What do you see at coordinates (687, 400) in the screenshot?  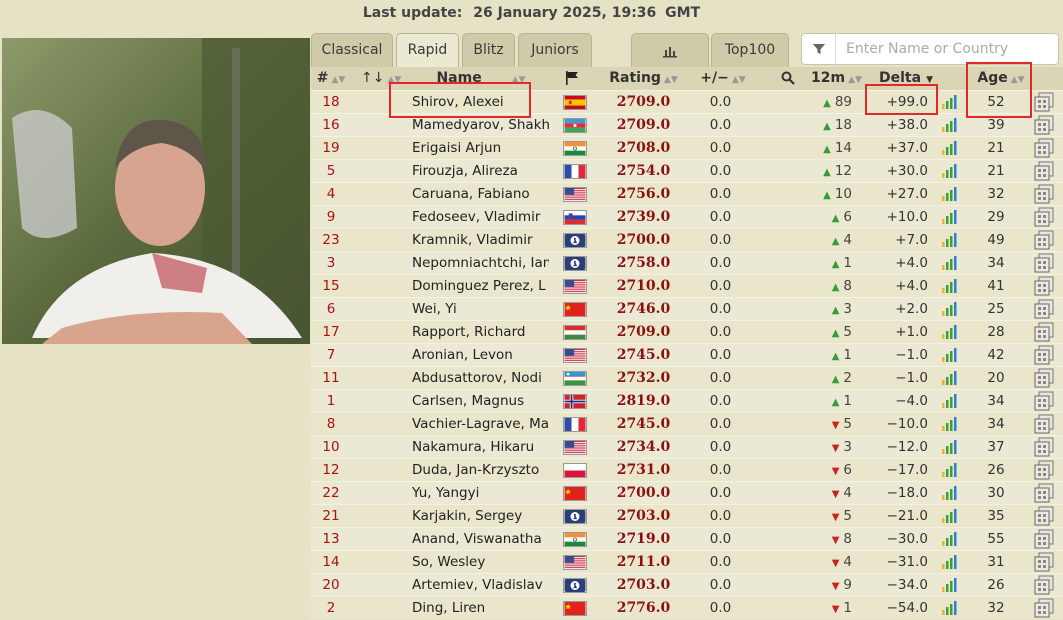 I see `table-row: 1 Carlsen, Magnus 2819.0 0.0 ▲ 1 −4.0 34` at bounding box center [687, 400].